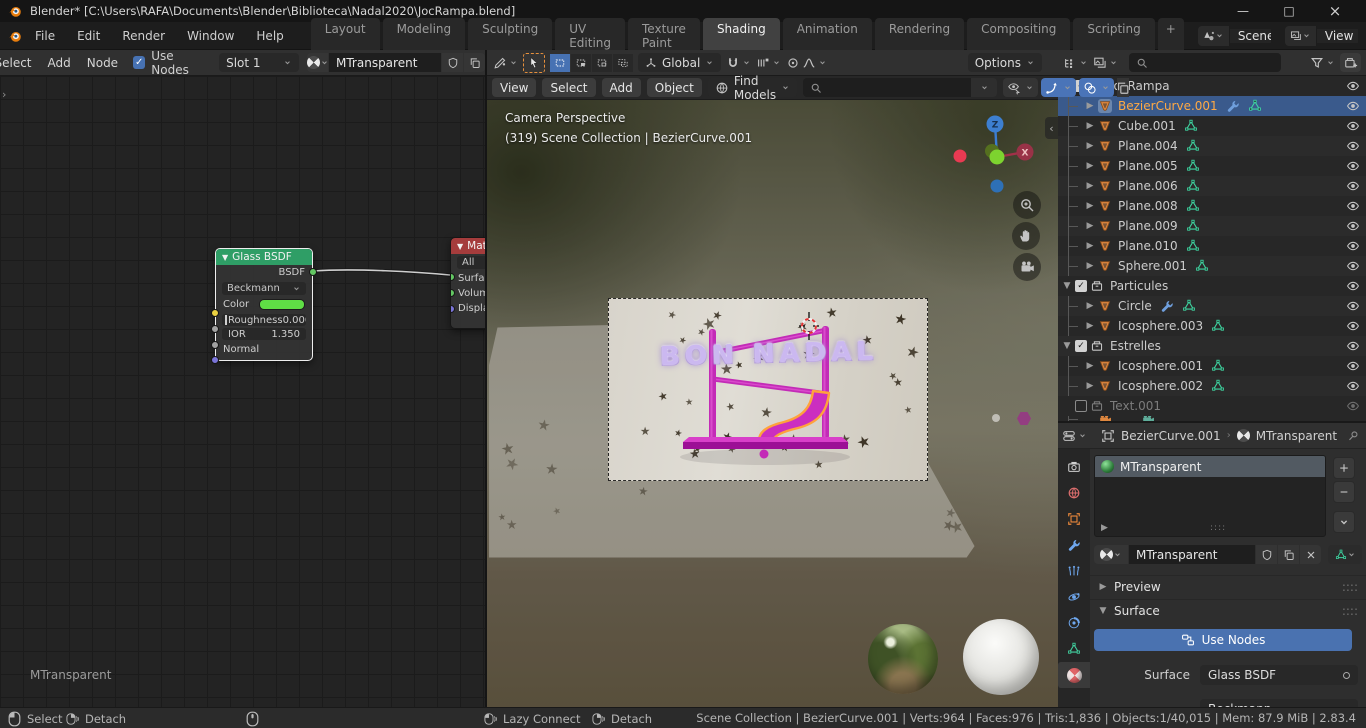 The height and width of the screenshot is (728, 1366). I want to click on outliner-item-label: Cube.001, so click(1147, 126).